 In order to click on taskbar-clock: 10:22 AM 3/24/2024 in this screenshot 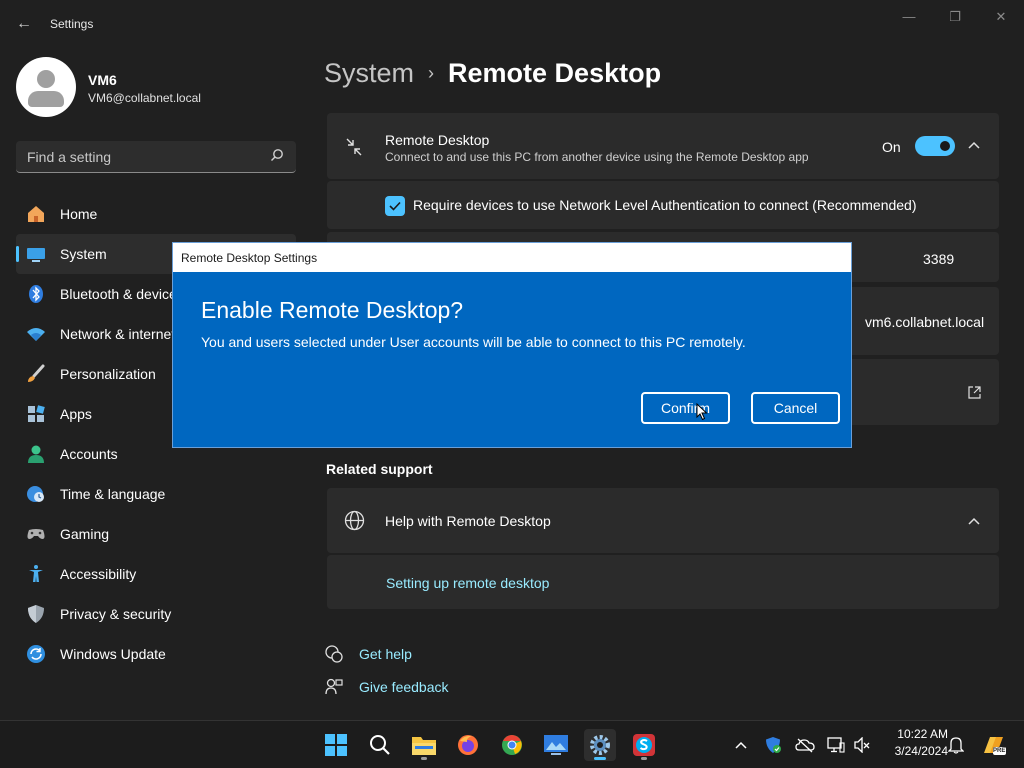, I will do `click(913, 743)`.